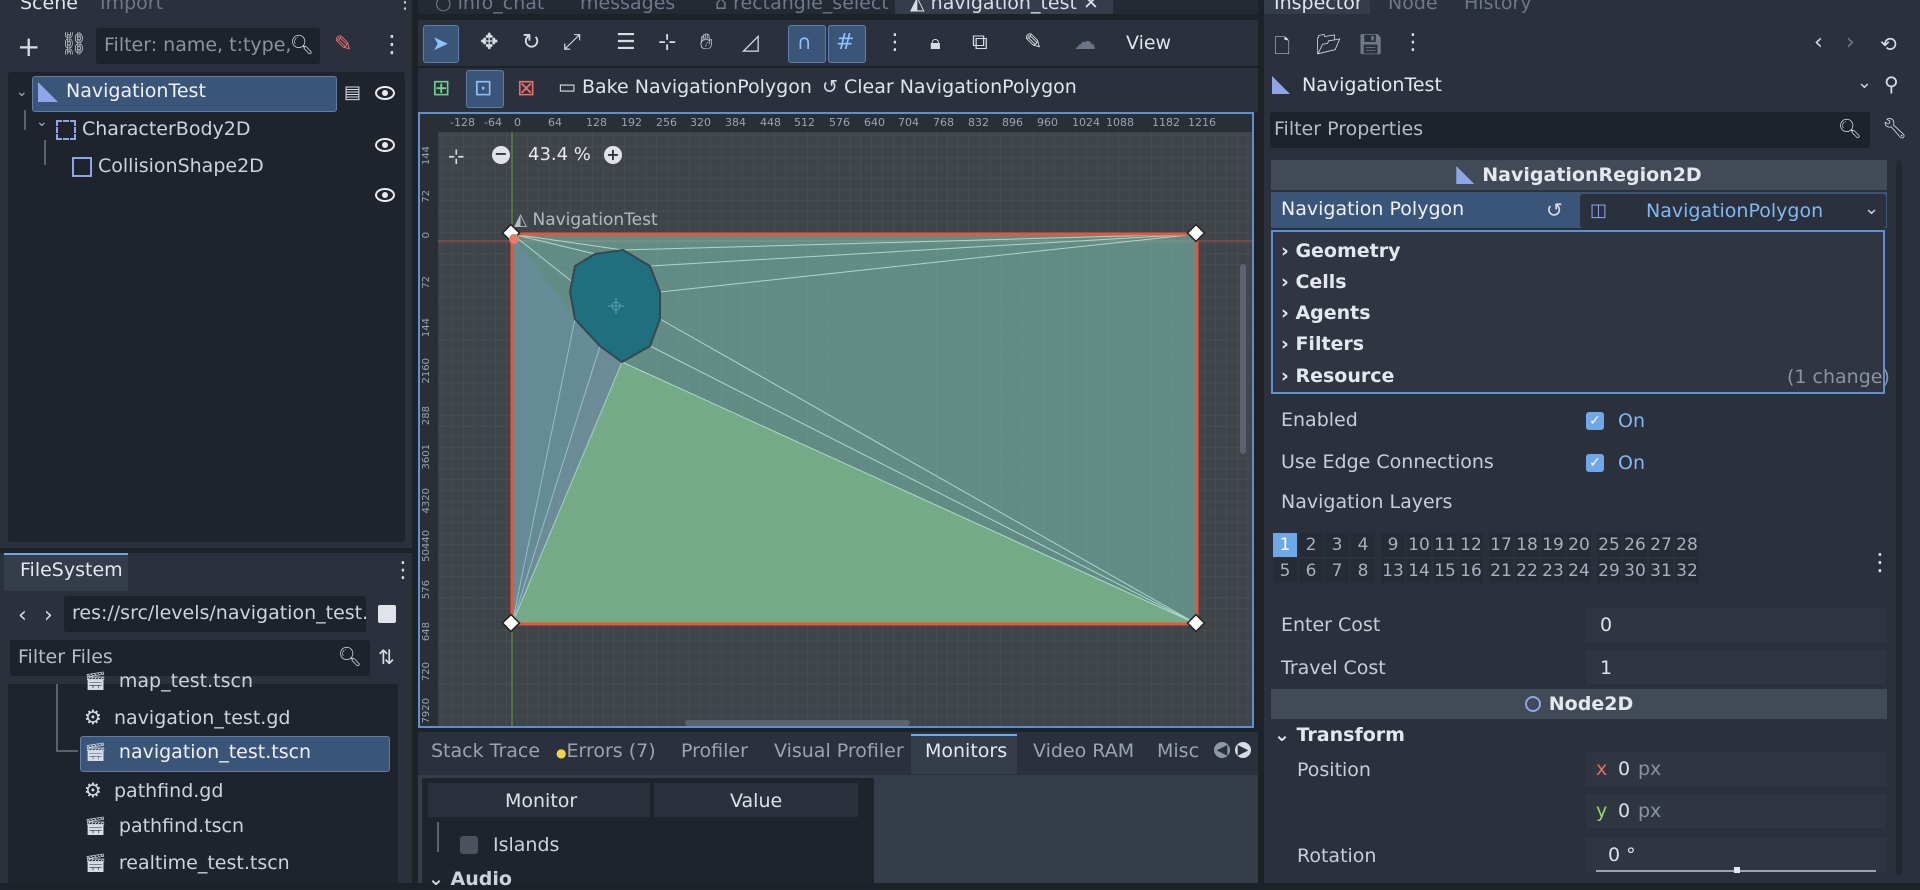 Image resolution: width=1920 pixels, height=890 pixels. What do you see at coordinates (627, 7) in the screenshot?
I see `tab-messages: messages` at bounding box center [627, 7].